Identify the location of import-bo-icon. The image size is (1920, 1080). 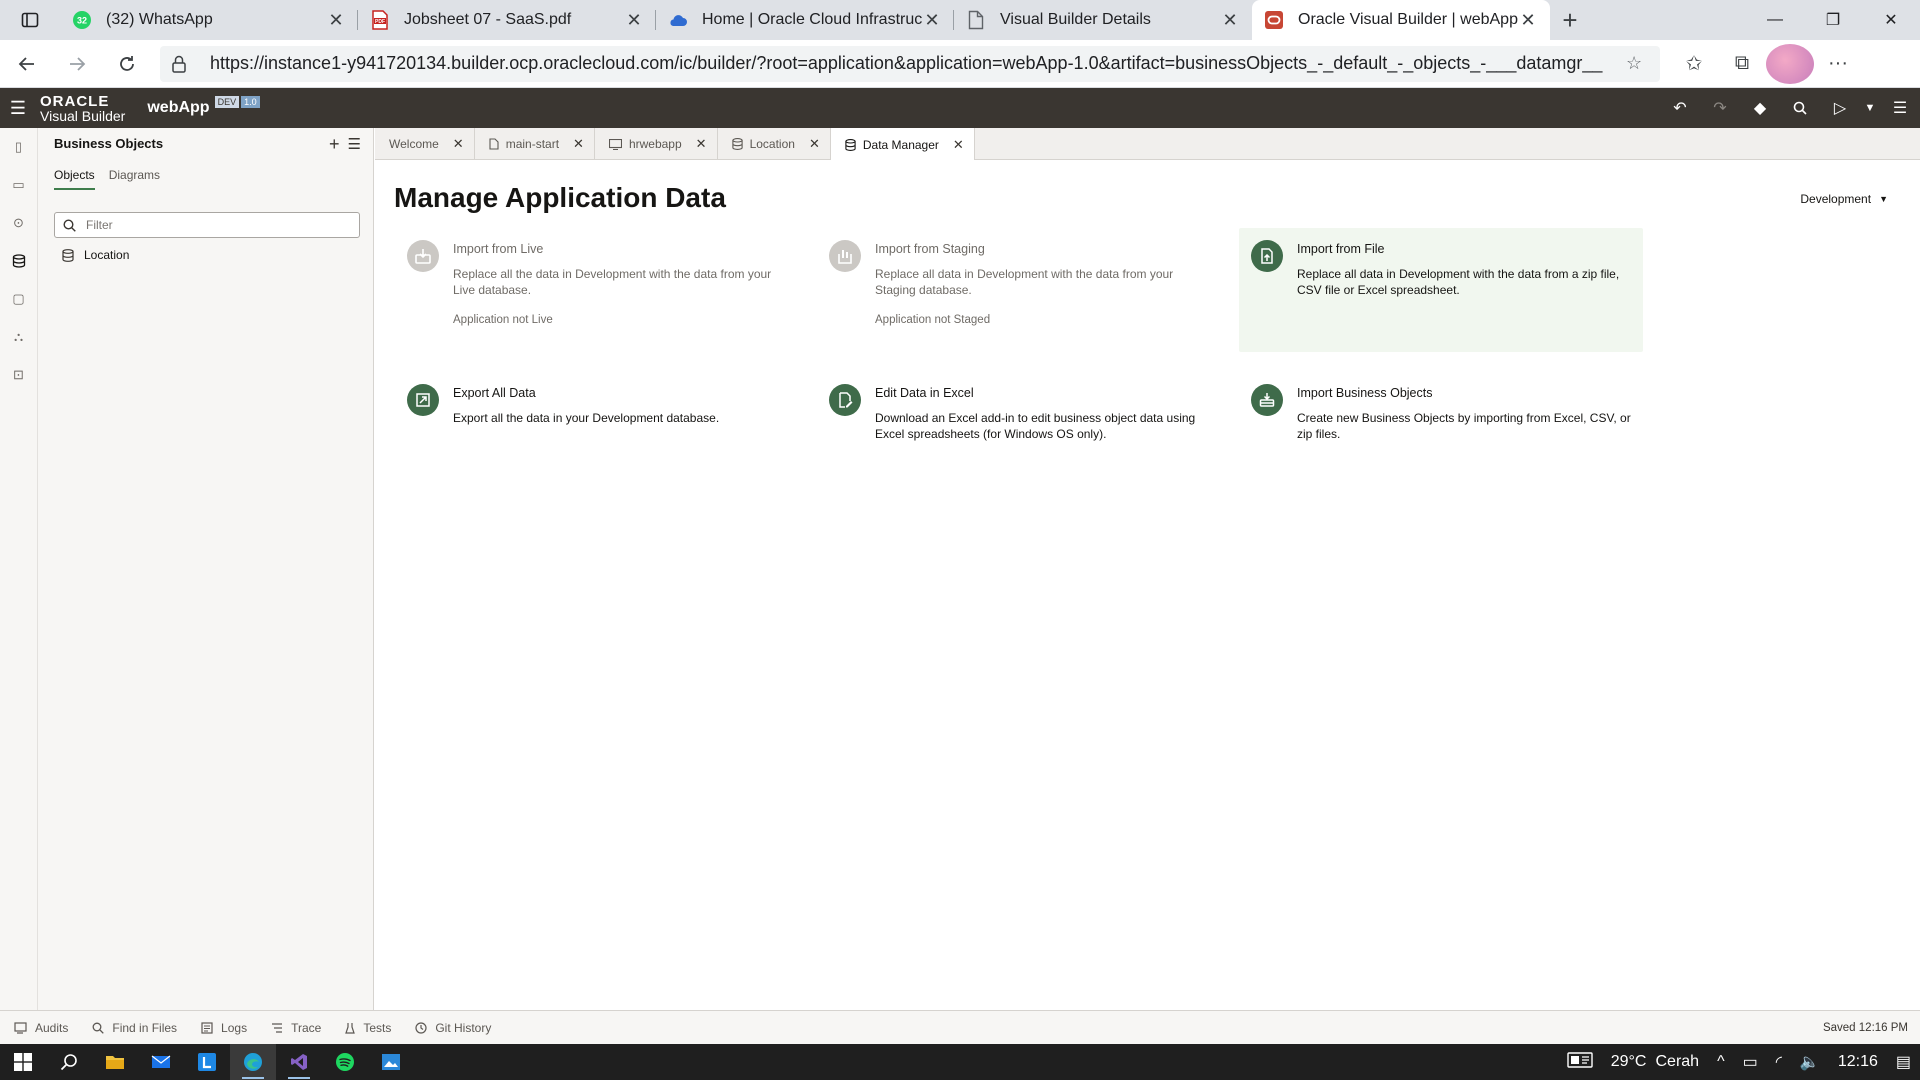
(1267, 400).